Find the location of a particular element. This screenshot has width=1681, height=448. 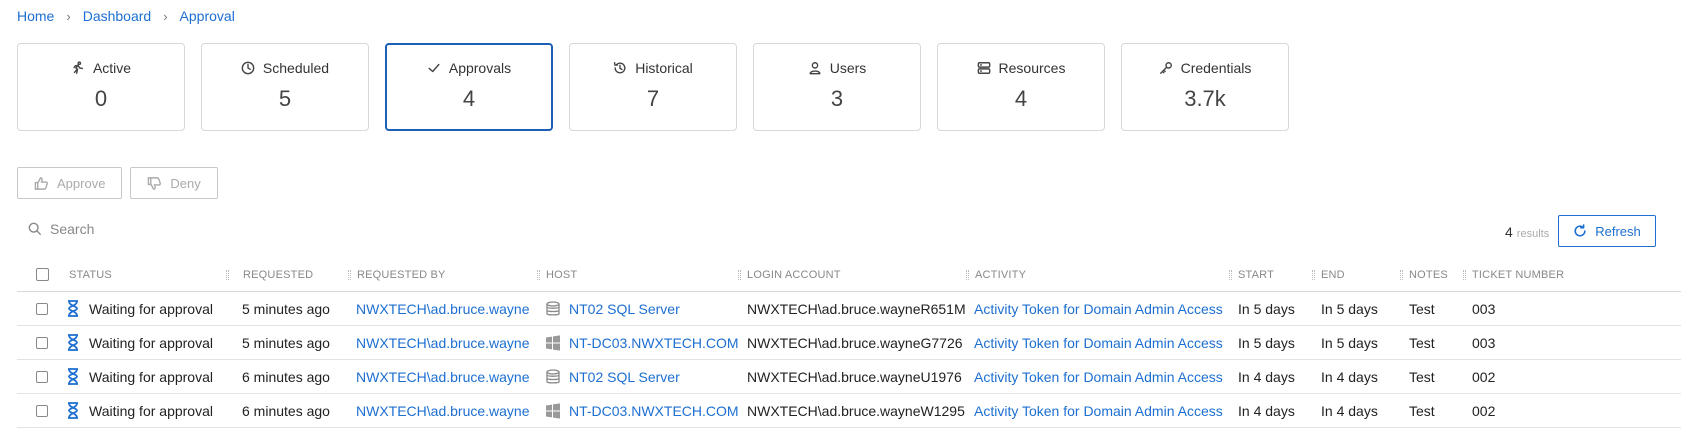

breadcrumb: Home › Dashboard › Approval is located at coordinates (126, 16).